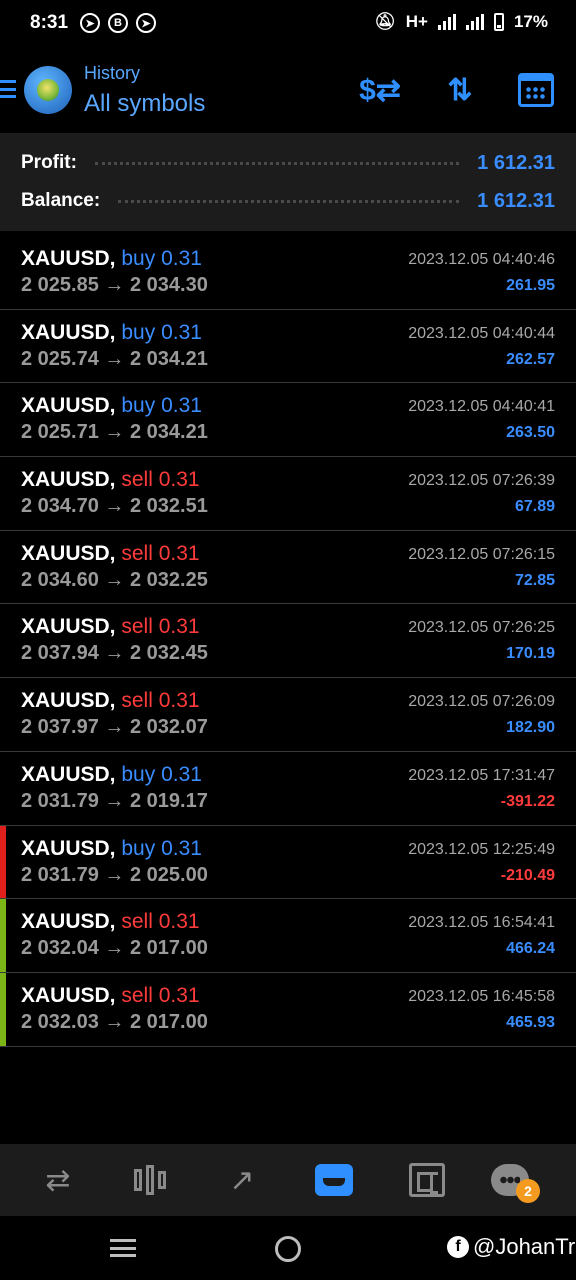  I want to click on deal-prices: 2 037.94 → 2 032.45, so click(114, 653).